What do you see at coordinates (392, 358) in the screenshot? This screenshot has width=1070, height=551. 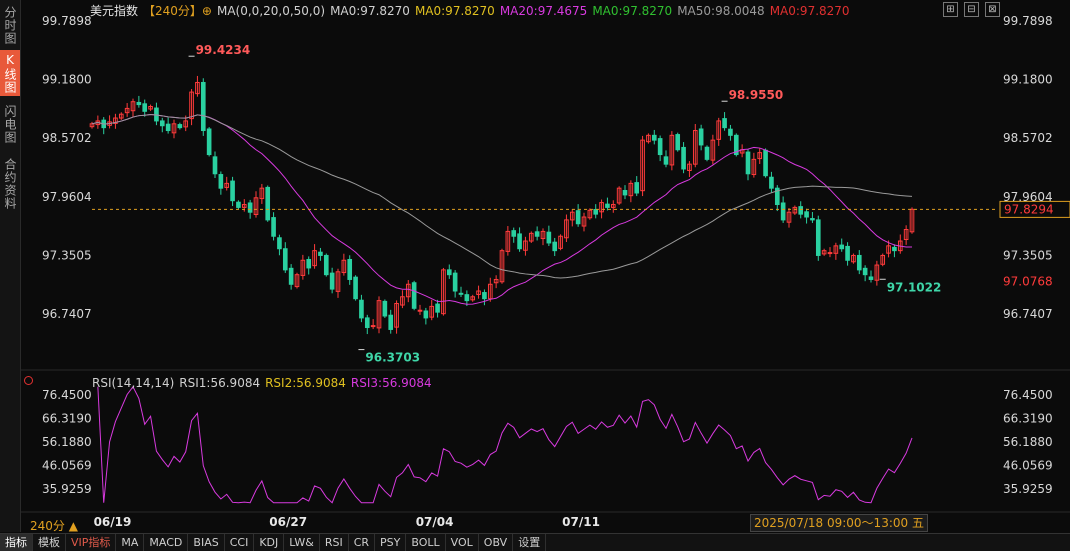 I see `extreme-annotation: 96.3703` at bounding box center [392, 358].